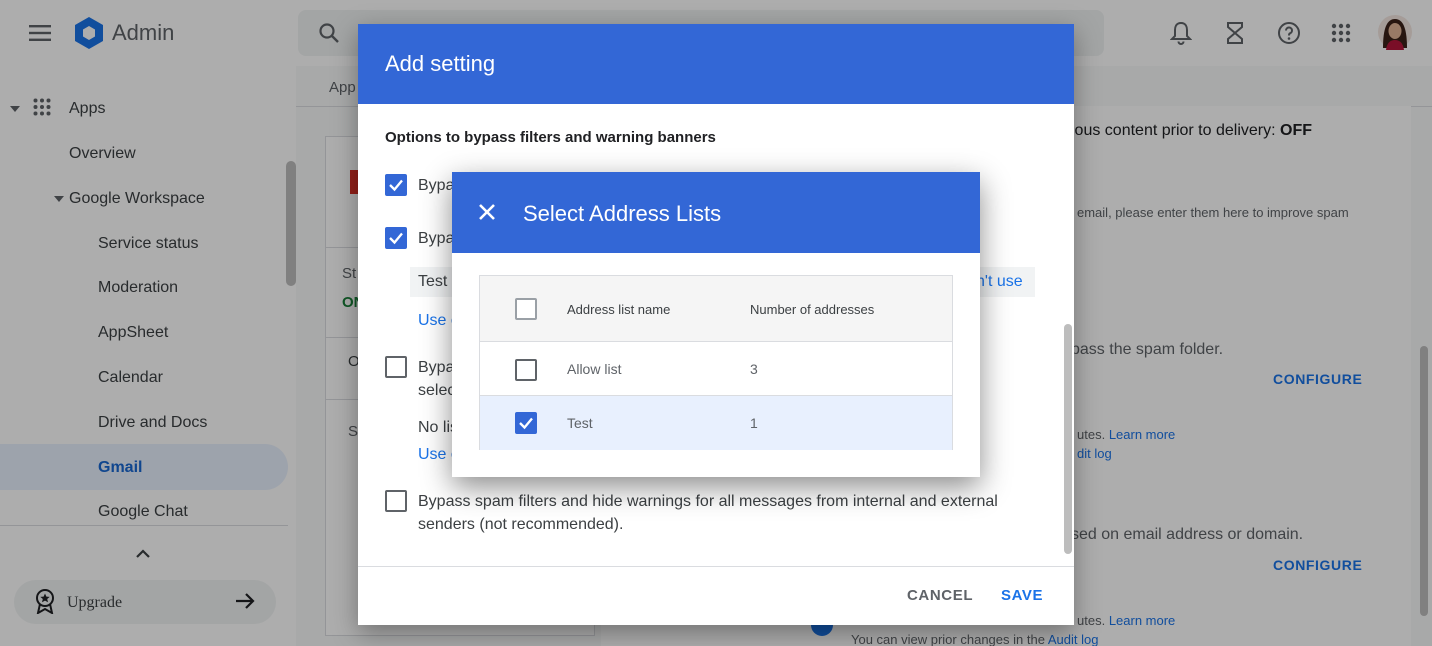 The height and width of the screenshot is (646, 1432). What do you see at coordinates (716, 309) in the screenshot?
I see `table-header: Address list name Number of addresses` at bounding box center [716, 309].